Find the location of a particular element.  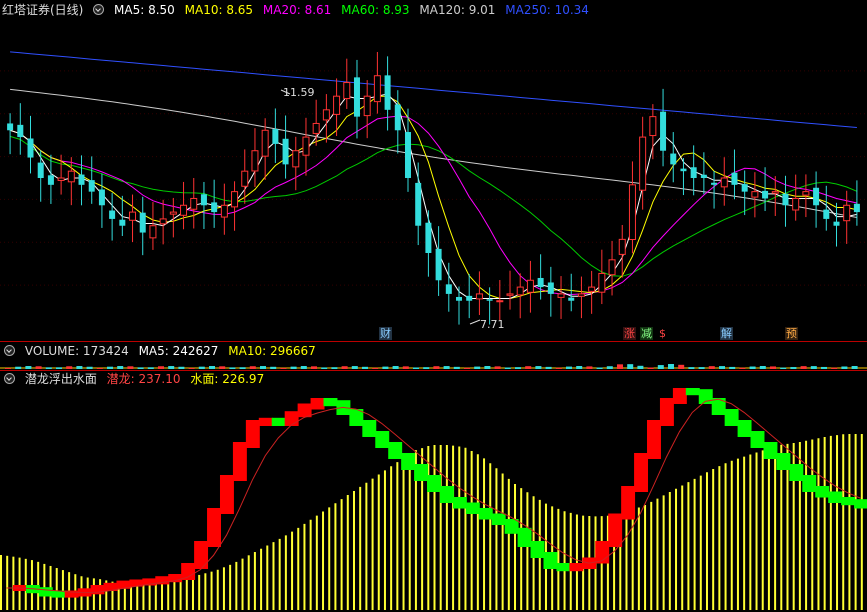

ma20-label: MA20: 8.61 is located at coordinates (297, 10).